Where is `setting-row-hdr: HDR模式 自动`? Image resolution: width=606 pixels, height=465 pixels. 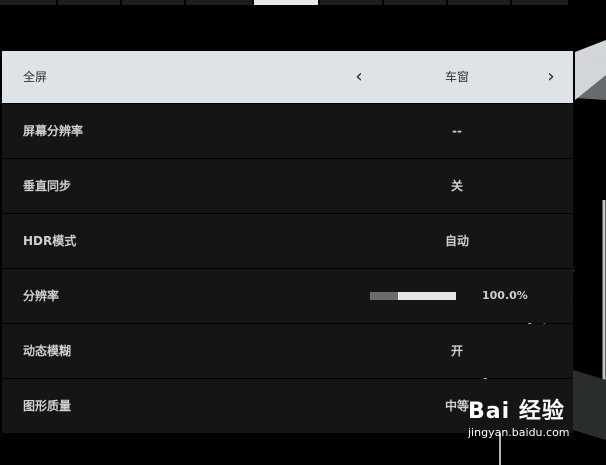 setting-row-hdr: HDR模式 自动 is located at coordinates (287, 241).